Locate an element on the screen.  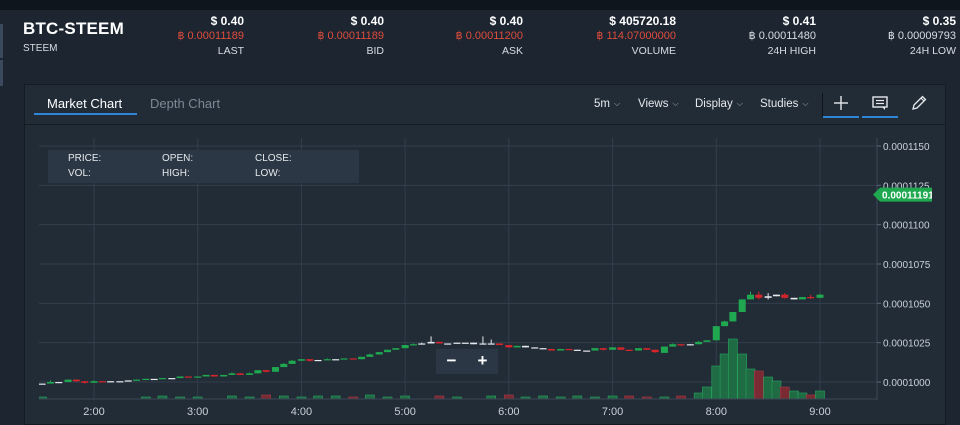
stat-btc: ฿ 0.00011480 is located at coordinates (782, 36).